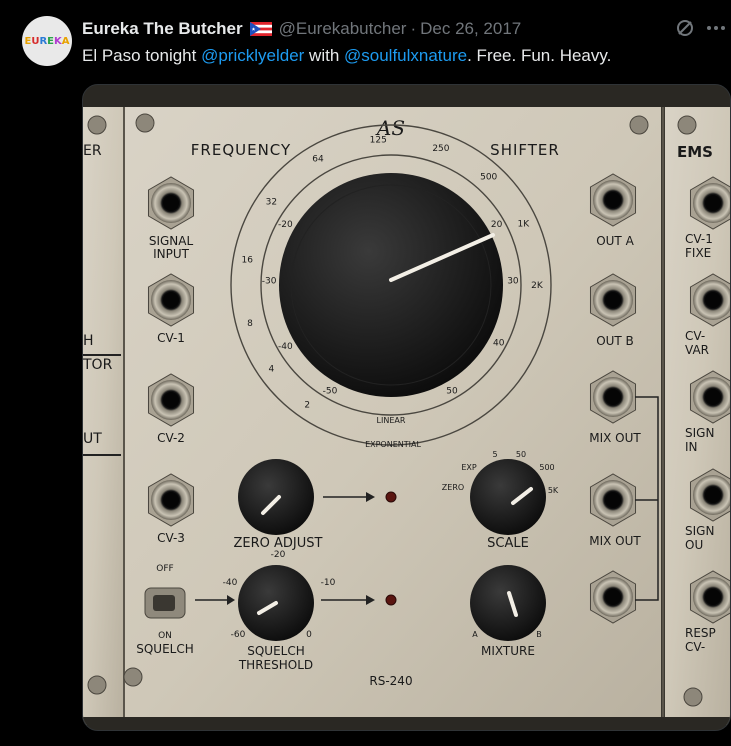  Describe the element at coordinates (546, 467) in the screenshot. I see `scale-mark: 500` at that location.